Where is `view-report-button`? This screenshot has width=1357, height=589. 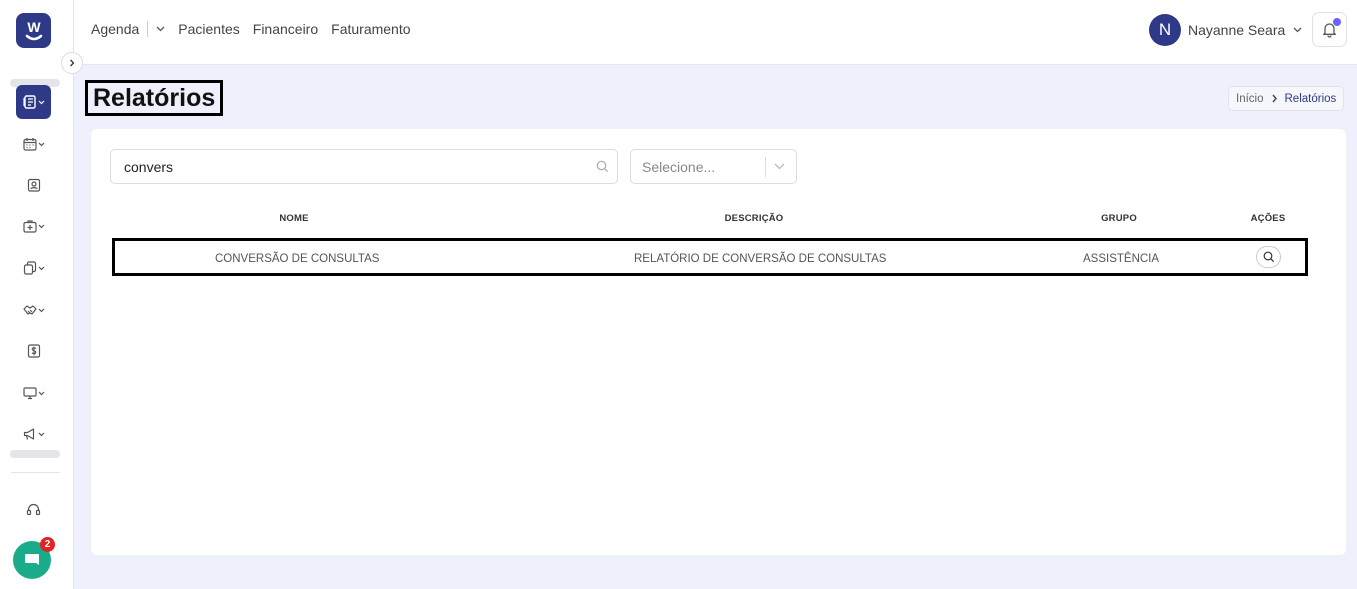
view-report-button is located at coordinates (1268, 257).